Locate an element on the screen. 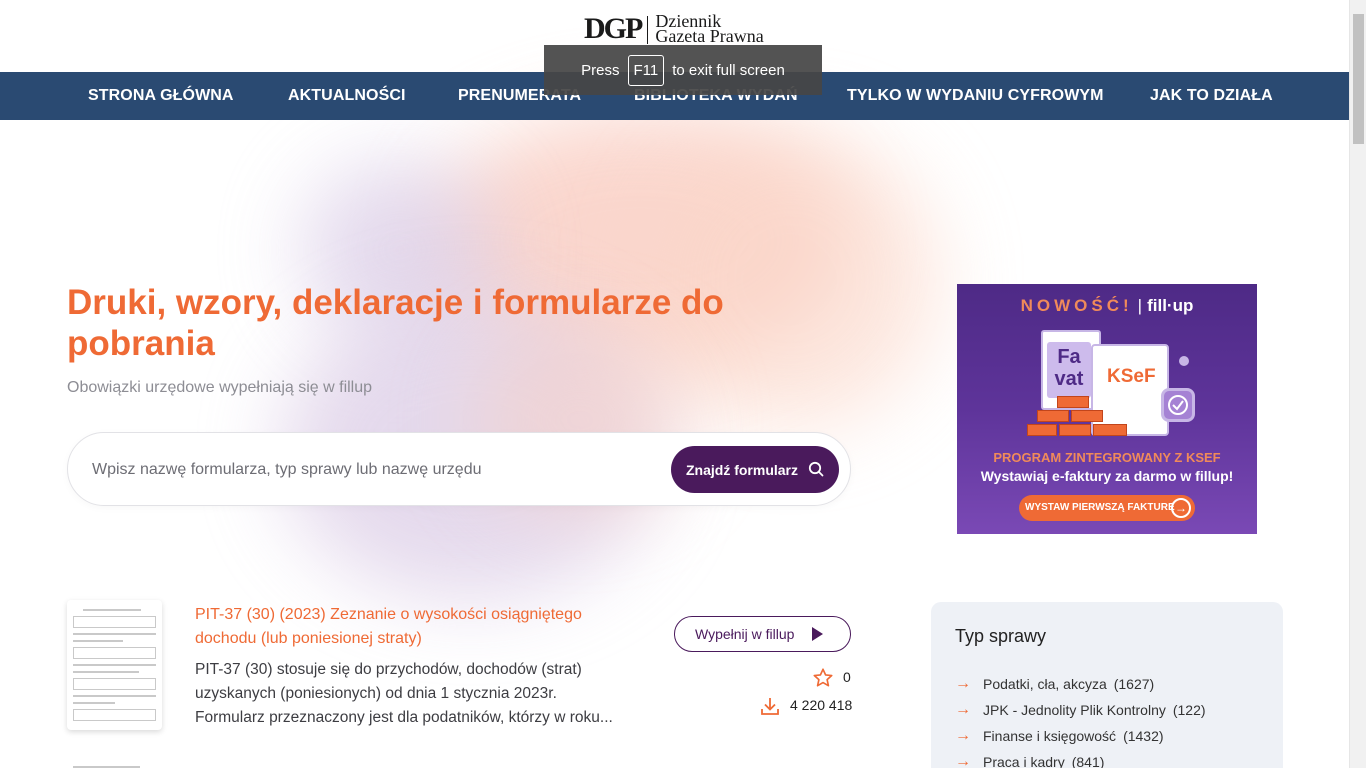  next-form-thumbnail is located at coordinates (114, 764).